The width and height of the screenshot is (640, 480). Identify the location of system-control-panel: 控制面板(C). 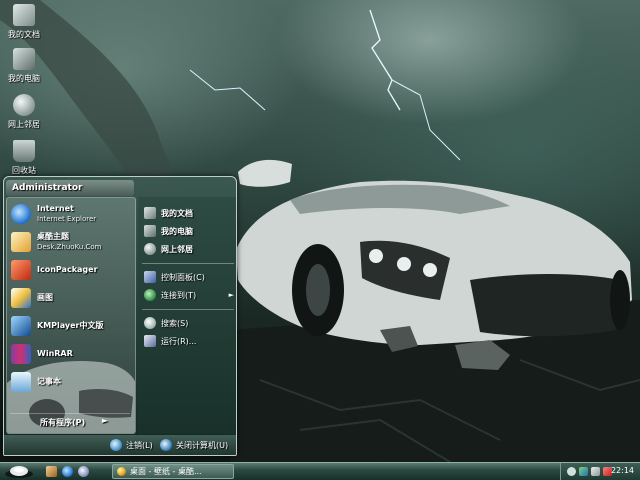
(190, 277).